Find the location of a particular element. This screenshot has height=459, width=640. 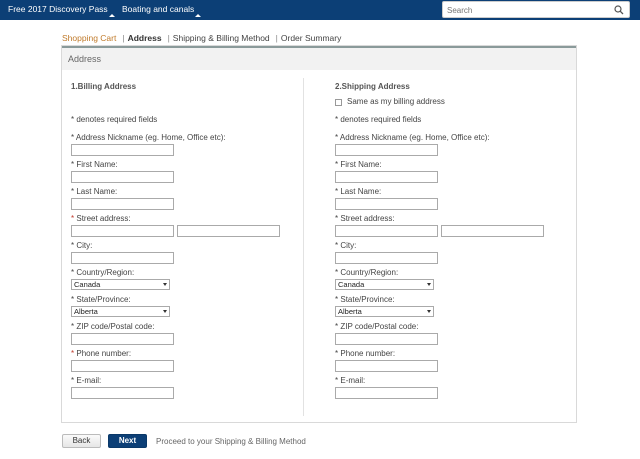

billing-phone-input is located at coordinates (122, 366).